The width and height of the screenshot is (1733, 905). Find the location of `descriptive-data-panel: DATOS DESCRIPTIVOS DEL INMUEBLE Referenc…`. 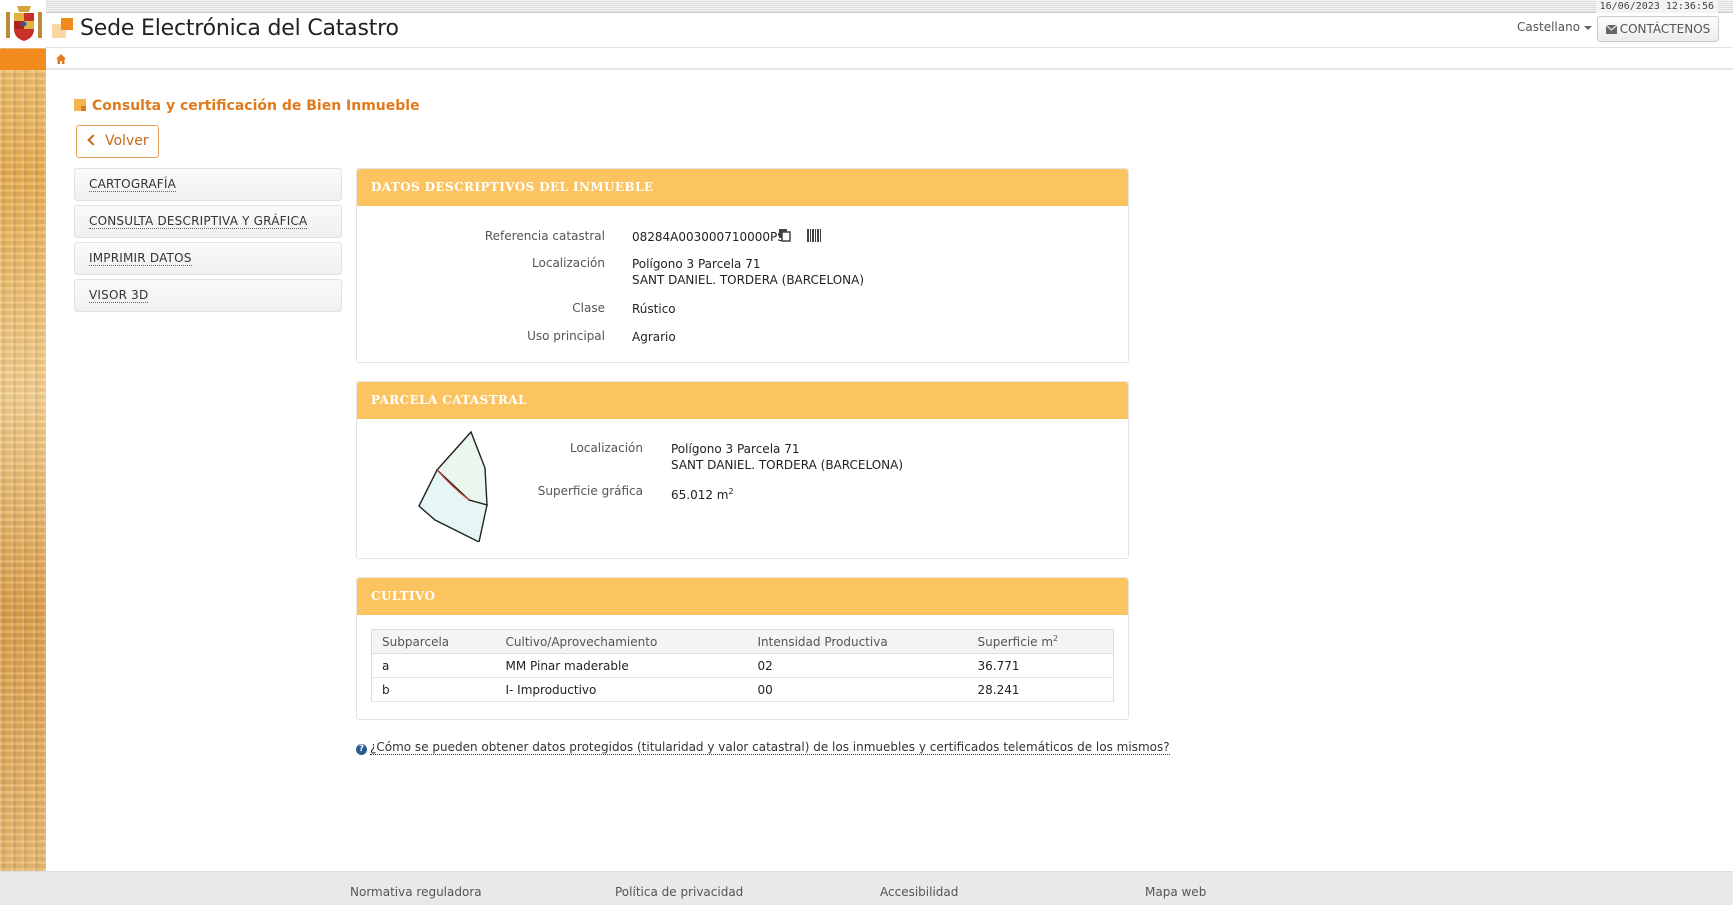

descriptive-data-panel: DATOS DESCRIPTIVOS DEL INMUEBLE Referenc… is located at coordinates (742, 265).